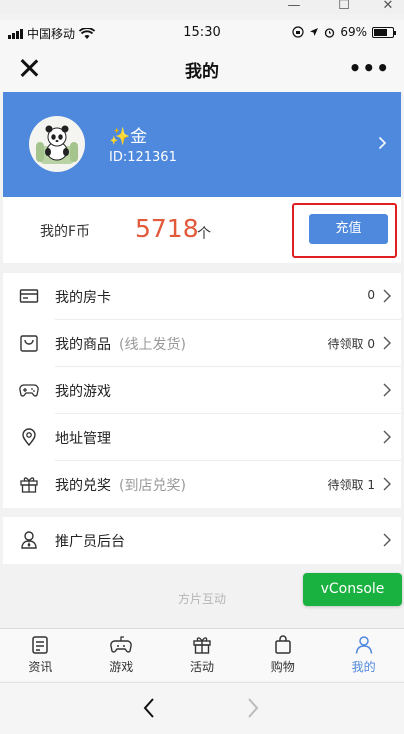 This screenshot has width=404, height=734. What do you see at coordinates (204, 234) in the screenshot?
I see `coin-unit: 个` at bounding box center [204, 234].